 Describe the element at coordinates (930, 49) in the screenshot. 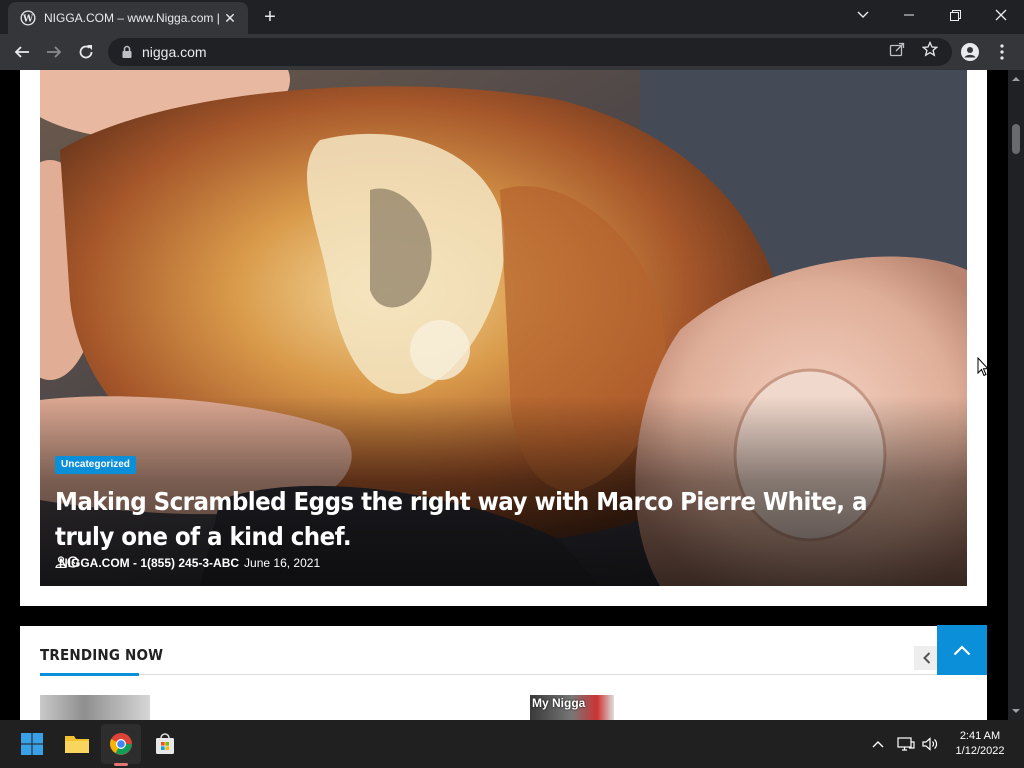

I see `bookmark-star-icon` at that location.